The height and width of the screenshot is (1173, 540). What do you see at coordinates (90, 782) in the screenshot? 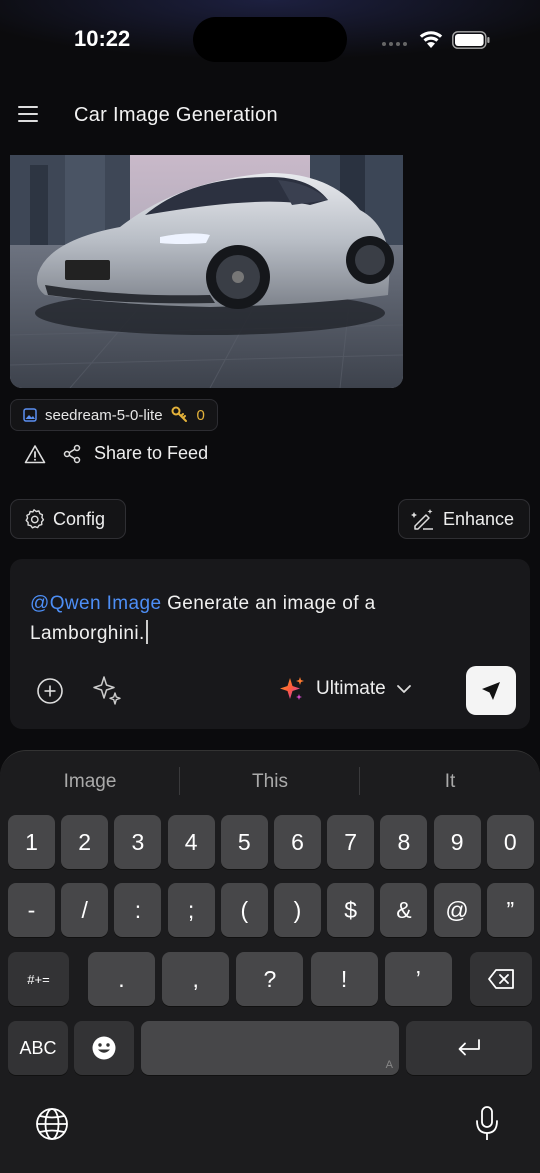
I see `suggestion-1: Image` at bounding box center [90, 782].